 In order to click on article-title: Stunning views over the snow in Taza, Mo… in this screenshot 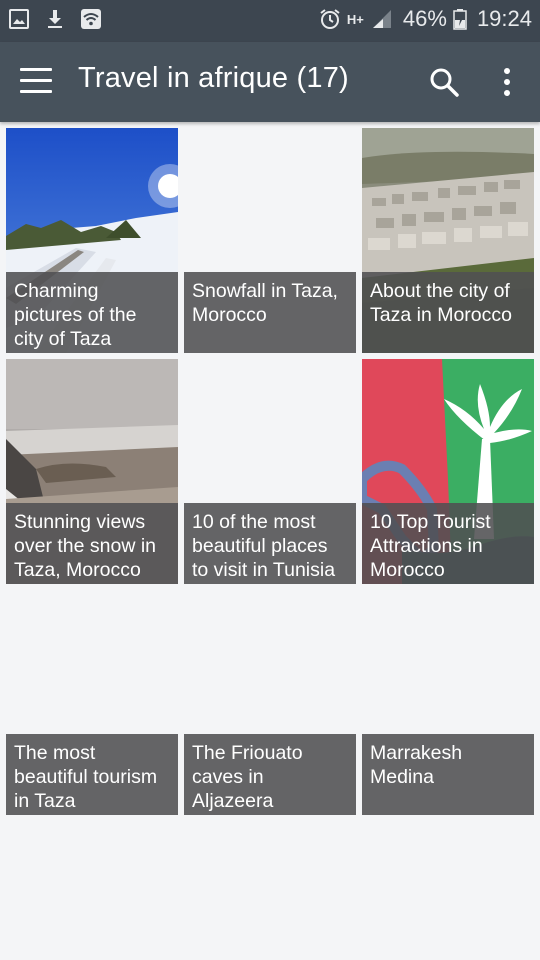, I will do `click(92, 543)`.